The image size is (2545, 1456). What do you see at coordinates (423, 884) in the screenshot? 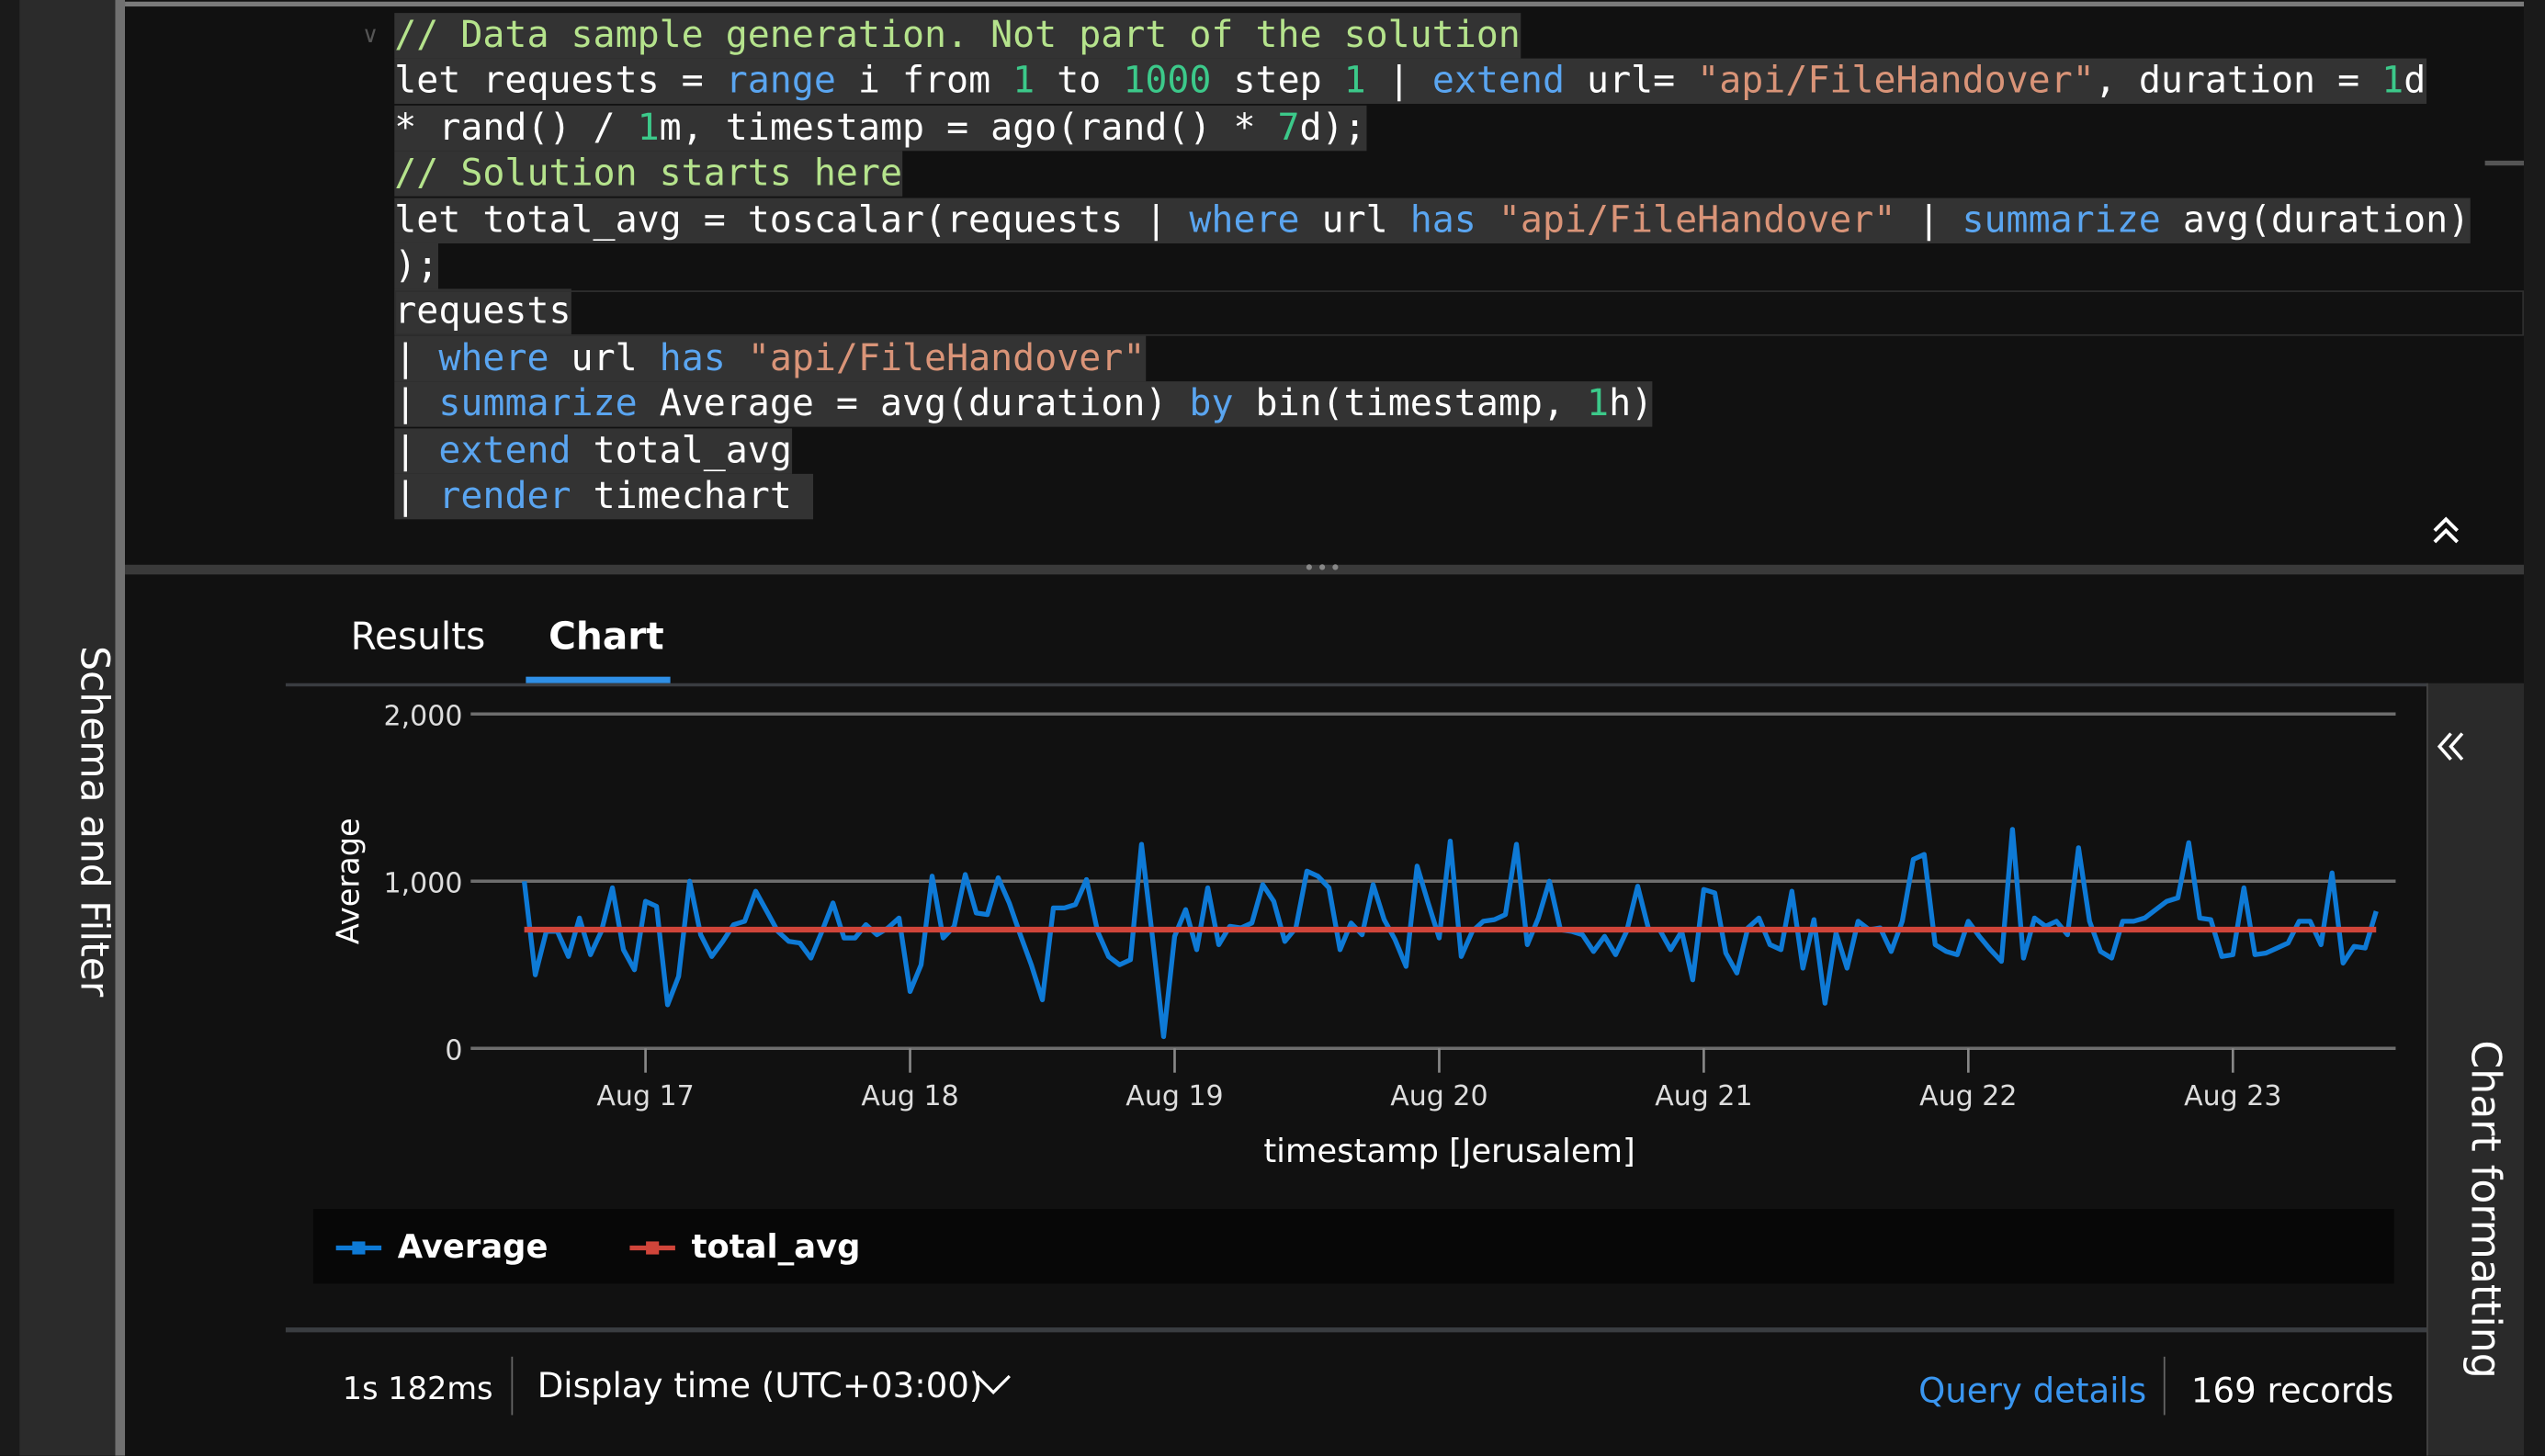
I see `y-tick-label: 1,000` at bounding box center [423, 884].